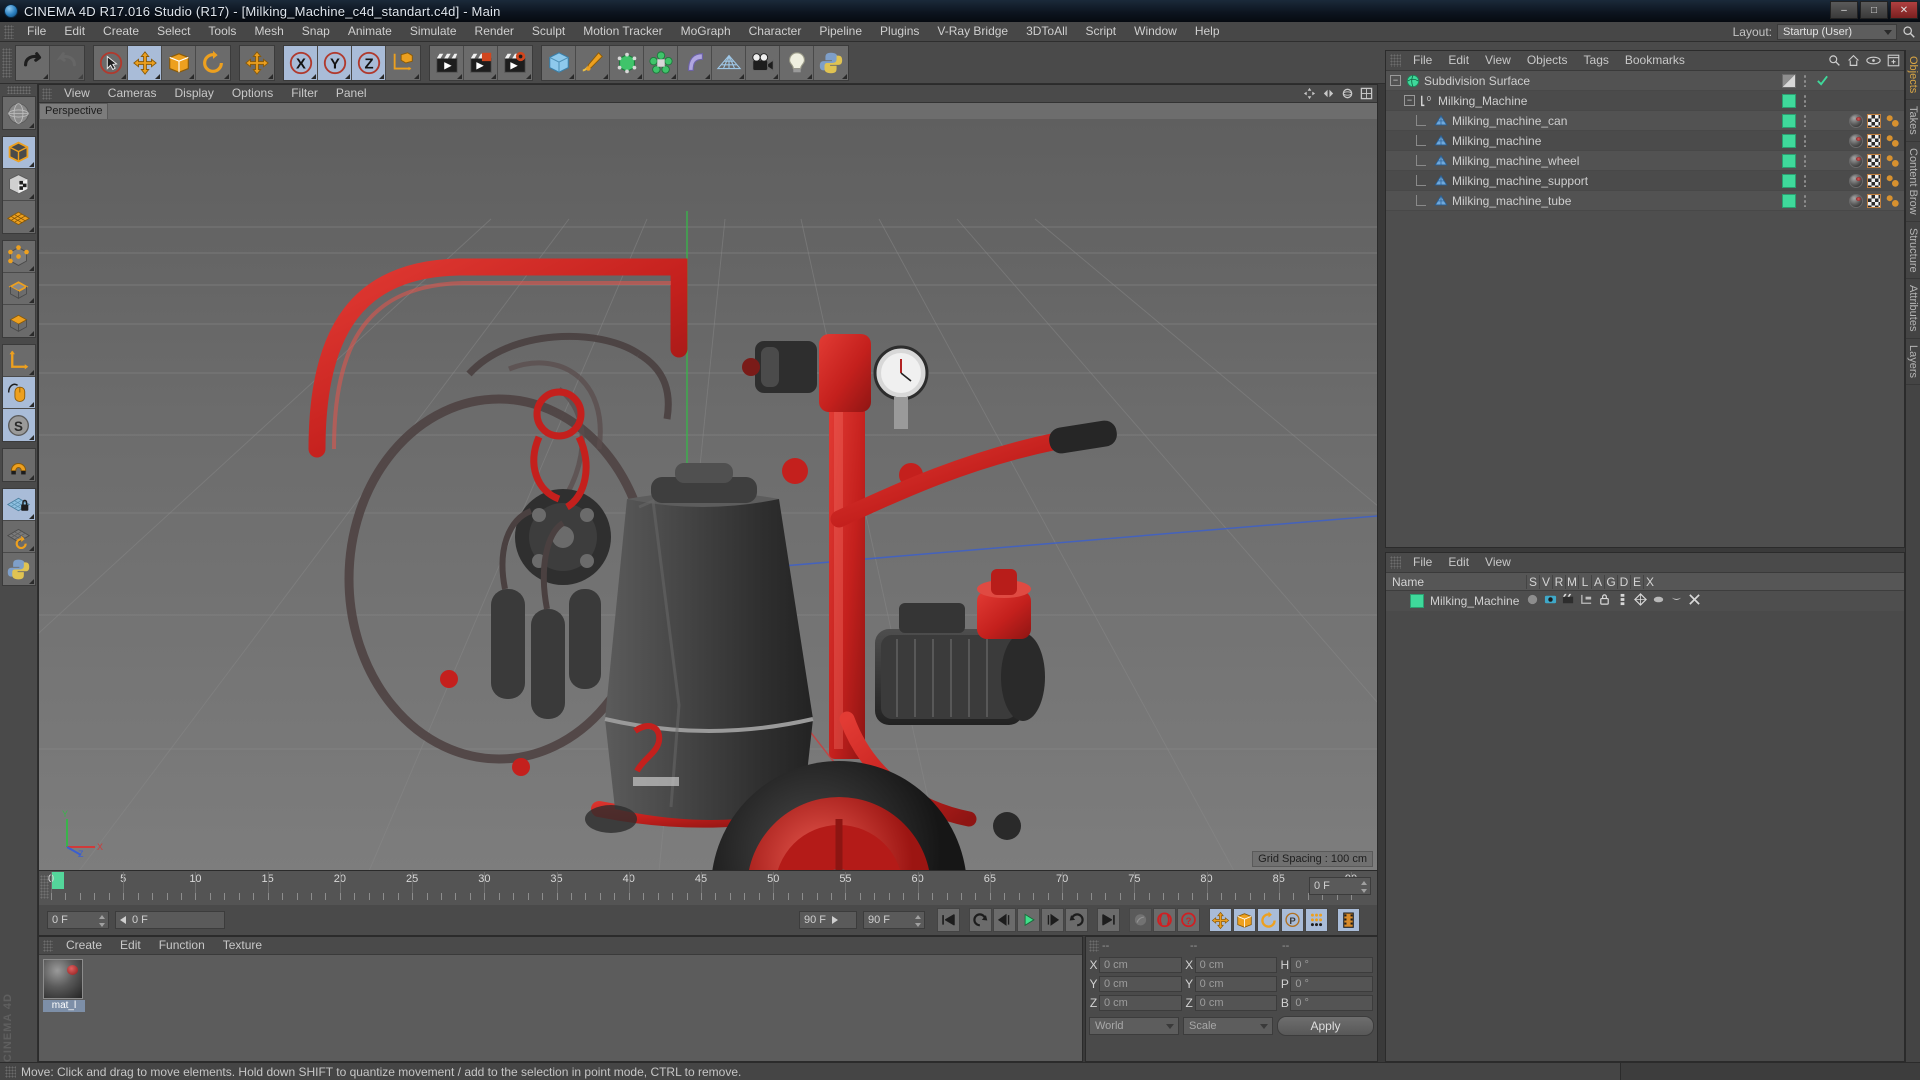 The height and width of the screenshot is (1080, 1920). What do you see at coordinates (1913, 121) in the screenshot?
I see `right-tab-takes: Takes` at bounding box center [1913, 121].